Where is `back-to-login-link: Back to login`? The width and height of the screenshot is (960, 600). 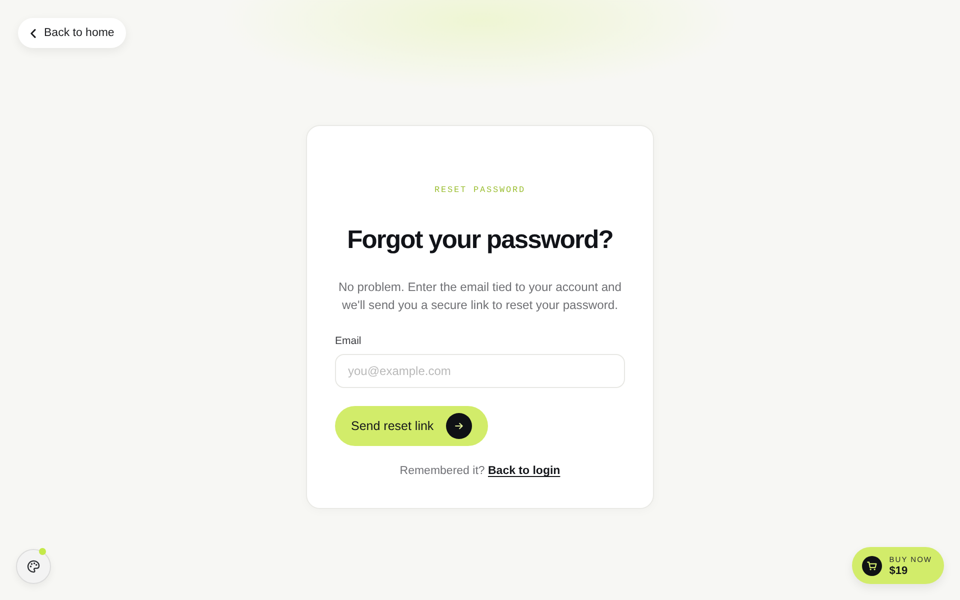 back-to-login-link: Back to login is located at coordinates (524, 471).